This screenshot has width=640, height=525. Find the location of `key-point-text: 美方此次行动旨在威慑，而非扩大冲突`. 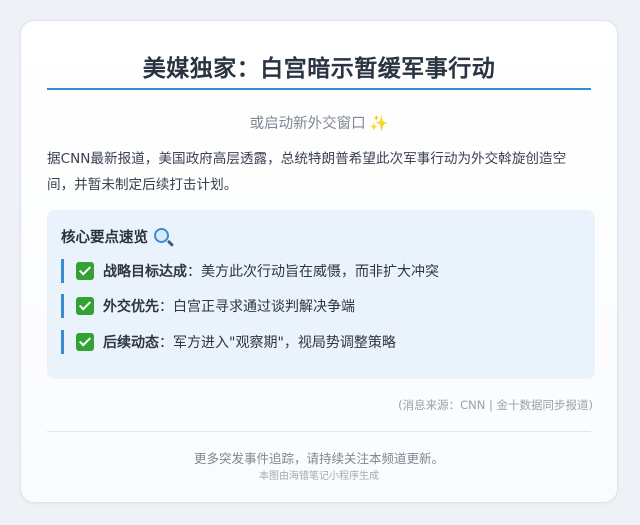

key-point-text: 美方此次行动旨在威慑，而非扩大冲突 is located at coordinates (320, 272).